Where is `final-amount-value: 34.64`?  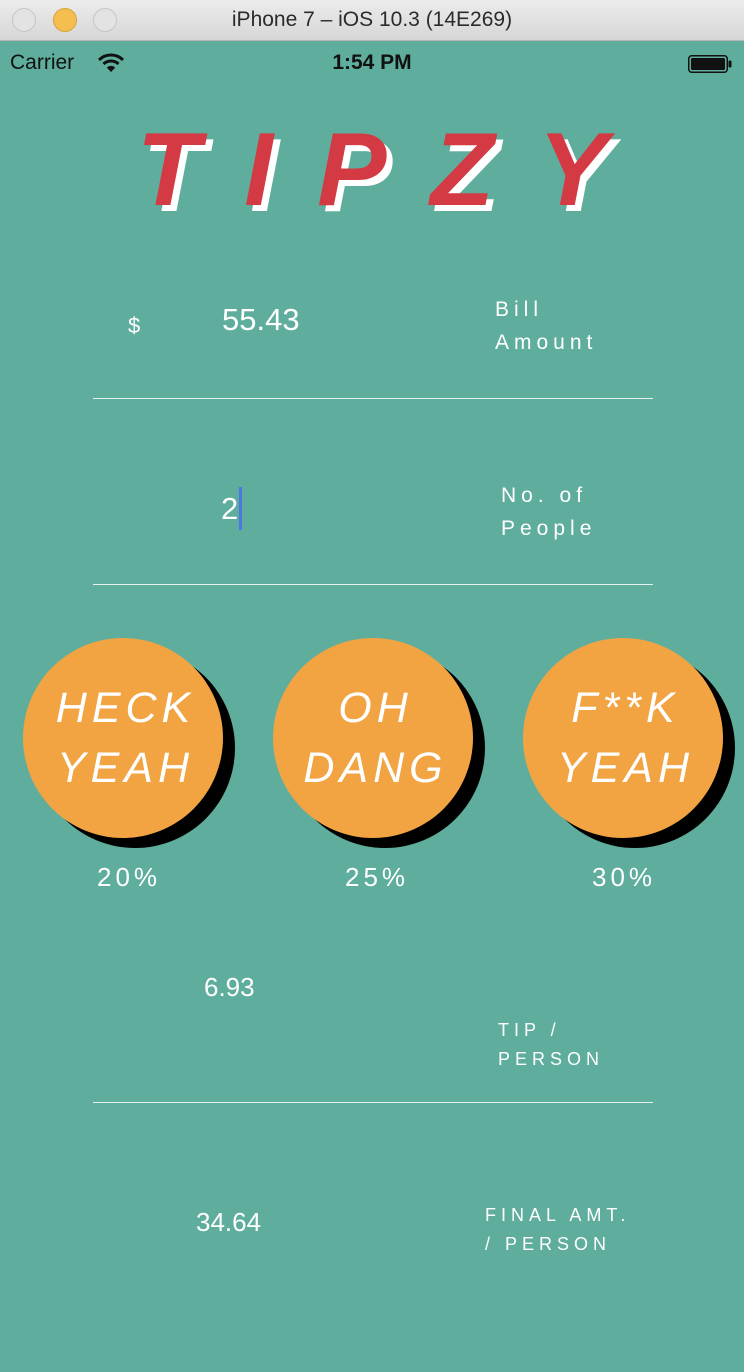
final-amount-value: 34.64 is located at coordinates (229, 1222).